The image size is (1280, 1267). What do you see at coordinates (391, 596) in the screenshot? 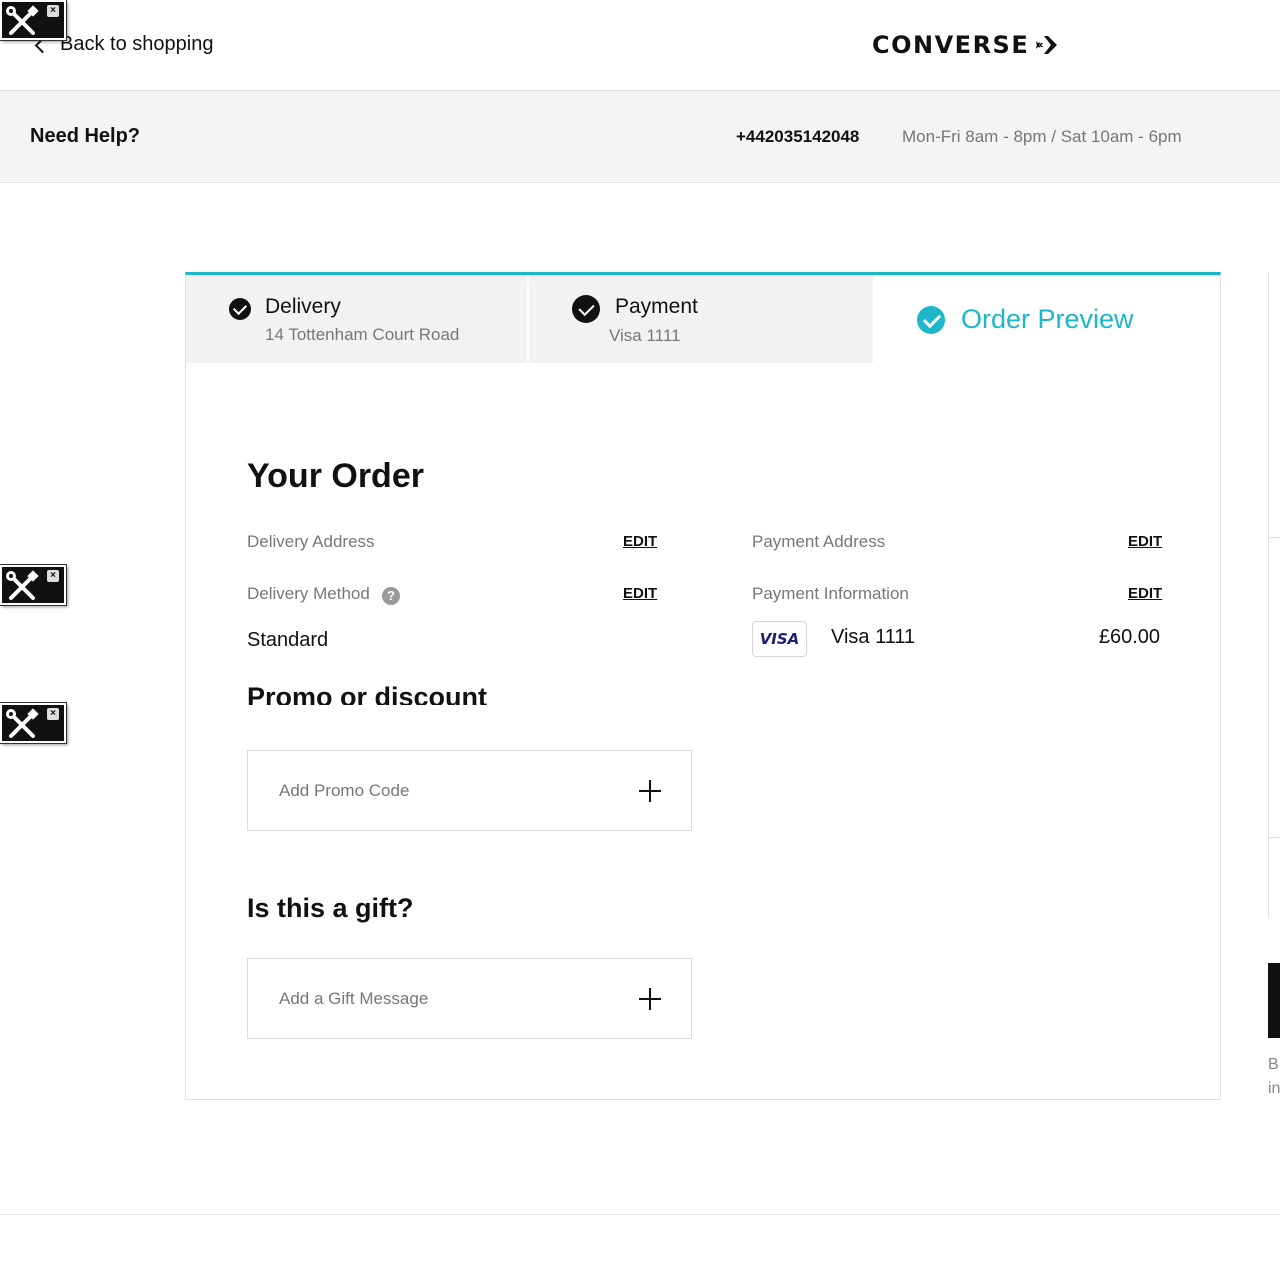
I see `question-icon: ?` at bounding box center [391, 596].